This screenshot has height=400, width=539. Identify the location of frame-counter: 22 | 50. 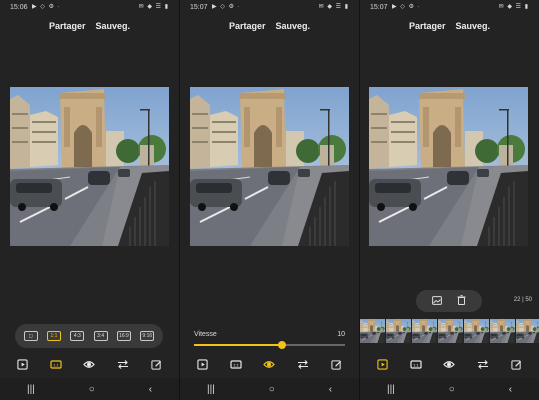
(522, 300).